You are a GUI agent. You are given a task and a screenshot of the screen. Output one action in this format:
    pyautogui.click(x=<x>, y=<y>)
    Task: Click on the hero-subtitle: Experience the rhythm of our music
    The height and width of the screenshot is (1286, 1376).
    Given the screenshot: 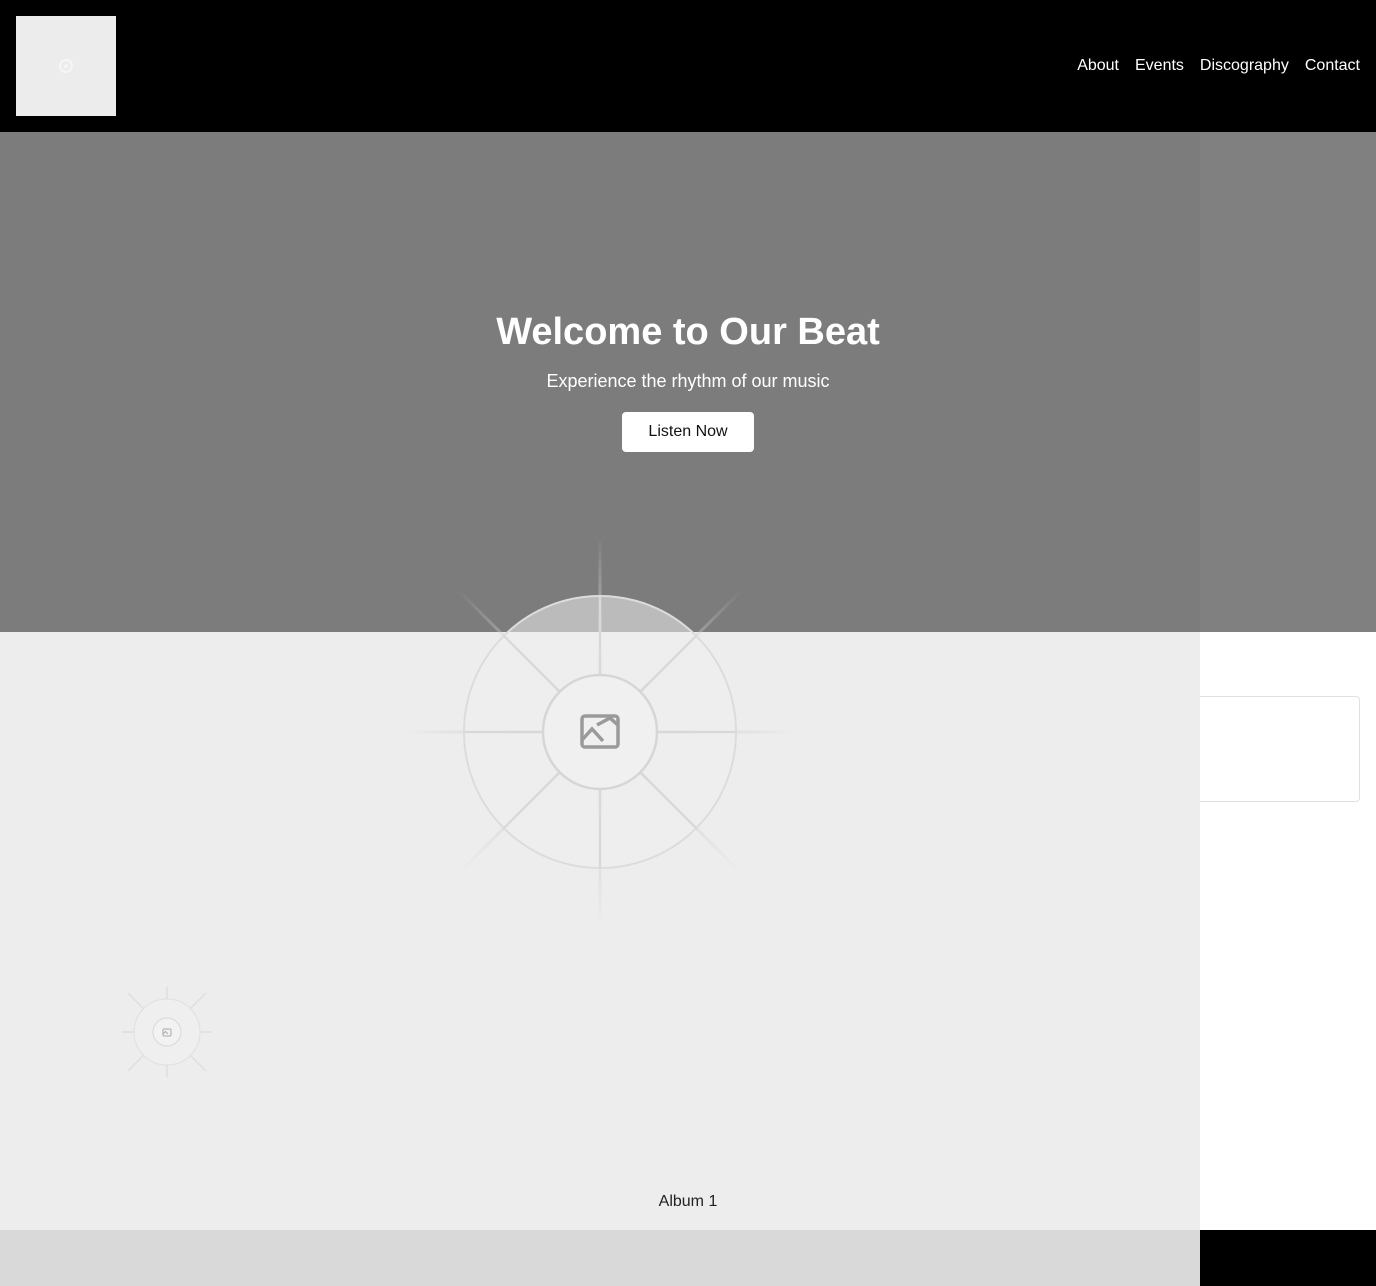 What is the action you would take?
    pyautogui.click(x=688, y=381)
    